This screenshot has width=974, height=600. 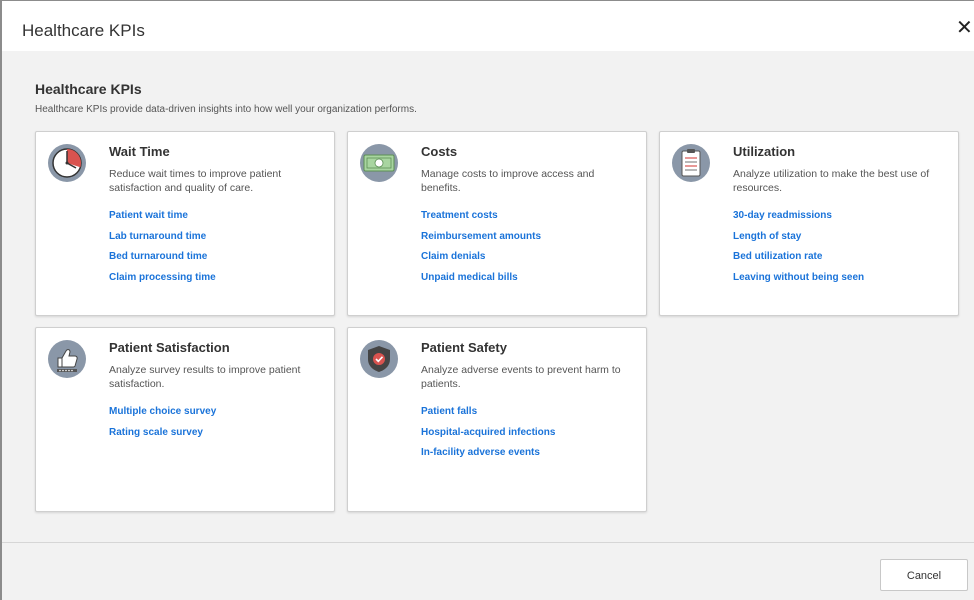 What do you see at coordinates (481, 260) in the screenshot?
I see `kpi-link-claim-denials: Claim denials` at bounding box center [481, 260].